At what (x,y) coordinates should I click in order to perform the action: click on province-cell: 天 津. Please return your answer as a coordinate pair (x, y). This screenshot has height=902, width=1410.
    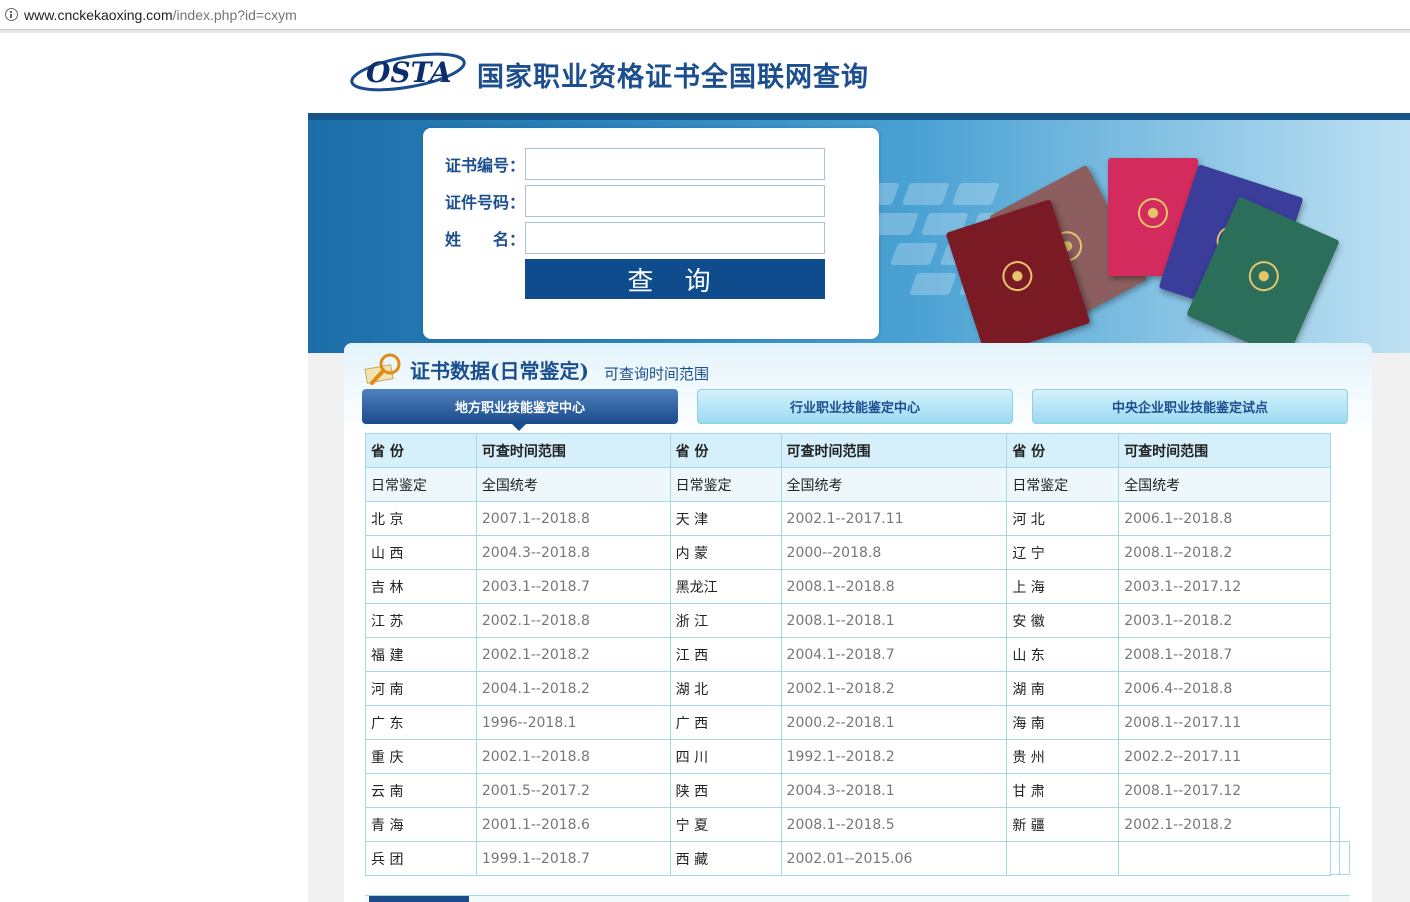
    Looking at the image, I should click on (725, 518).